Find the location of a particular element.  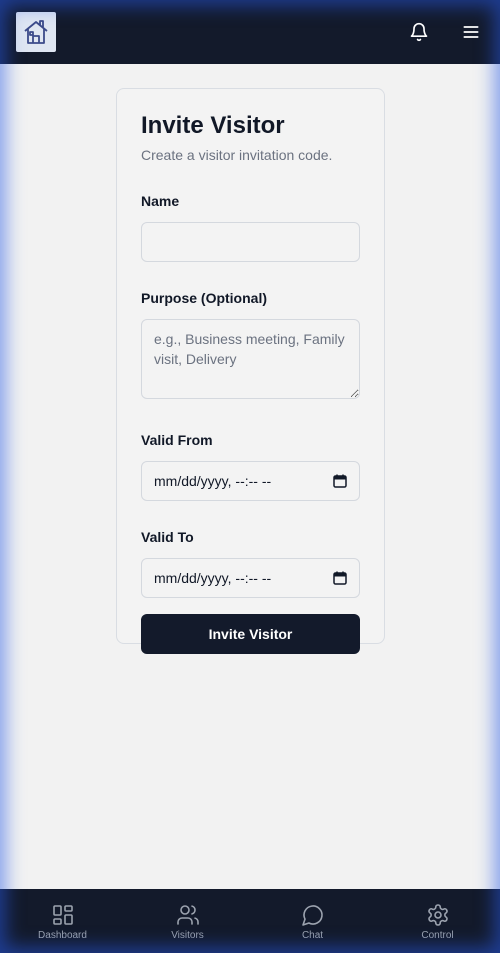

nav-item-dashboard: Dashboard is located at coordinates (62, 921).